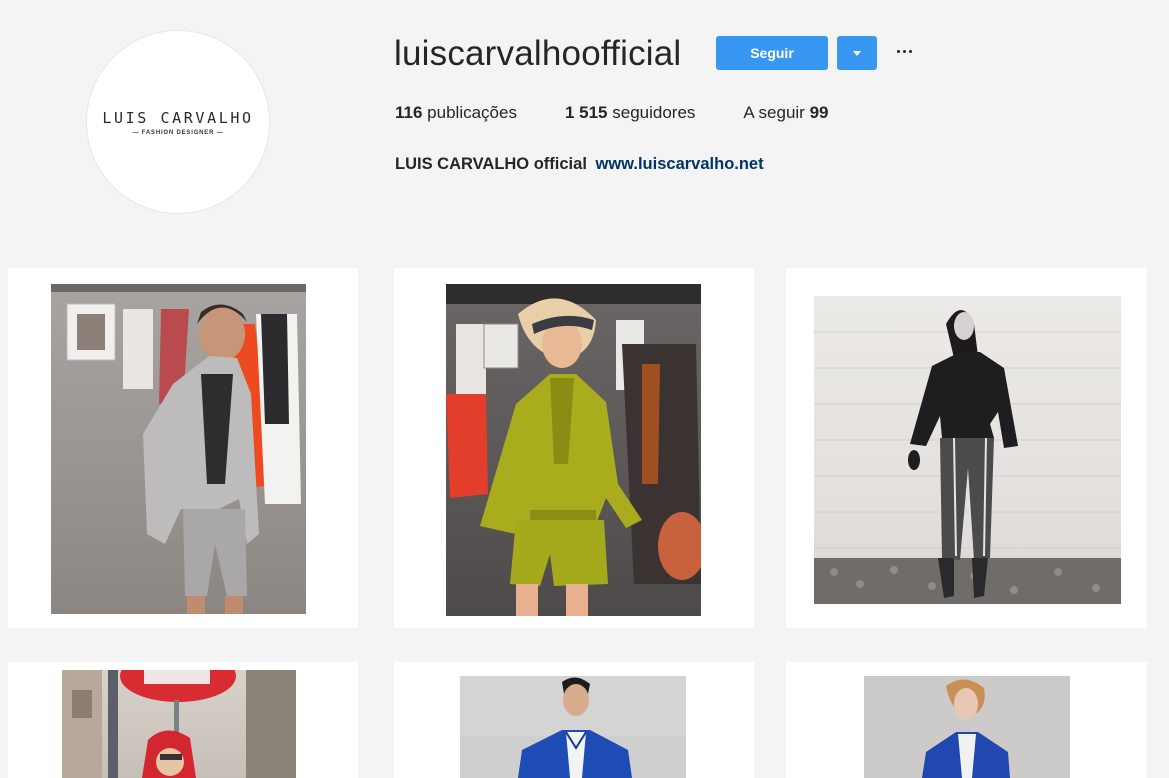 Image resolution: width=1169 pixels, height=778 pixels. What do you see at coordinates (774, 112) in the screenshot?
I see `following-label: A seguir` at bounding box center [774, 112].